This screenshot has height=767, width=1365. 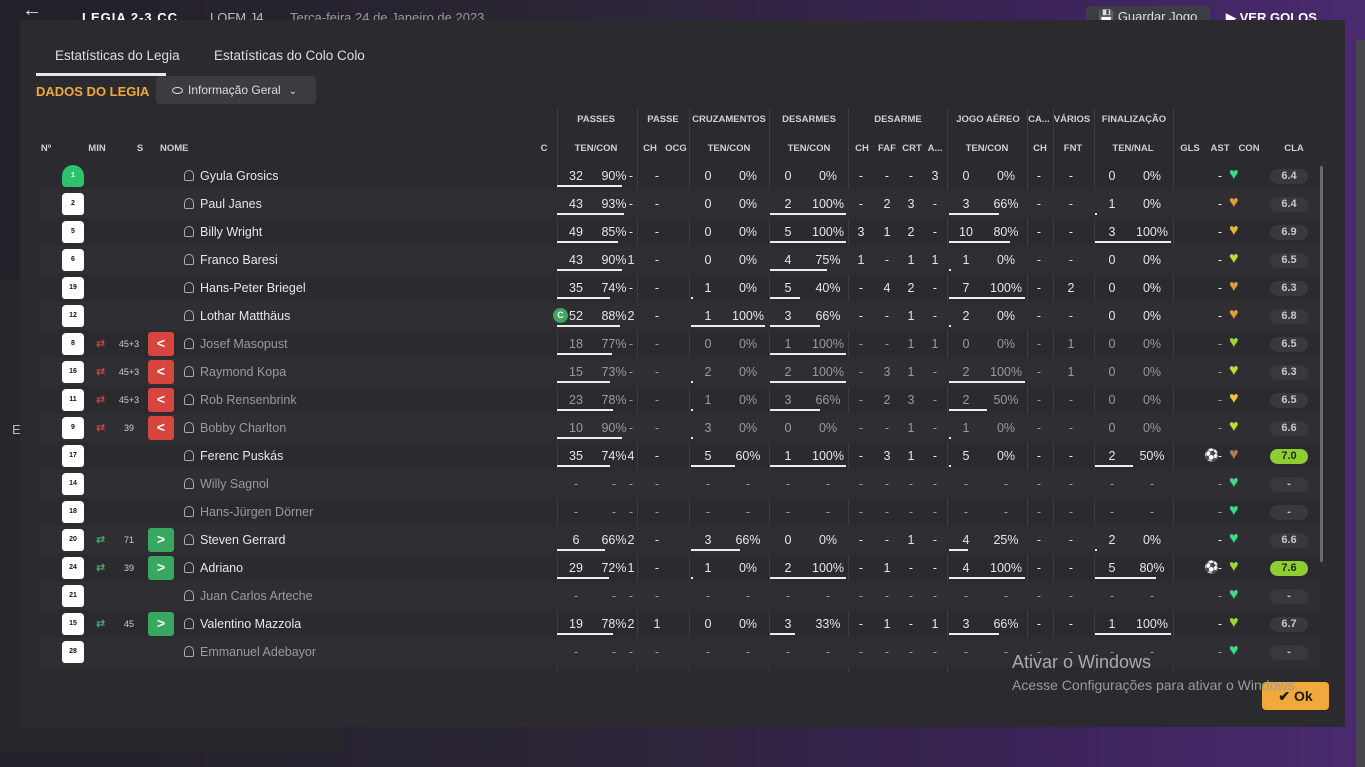 I want to click on col-condition: CON, so click(x=1249, y=148).